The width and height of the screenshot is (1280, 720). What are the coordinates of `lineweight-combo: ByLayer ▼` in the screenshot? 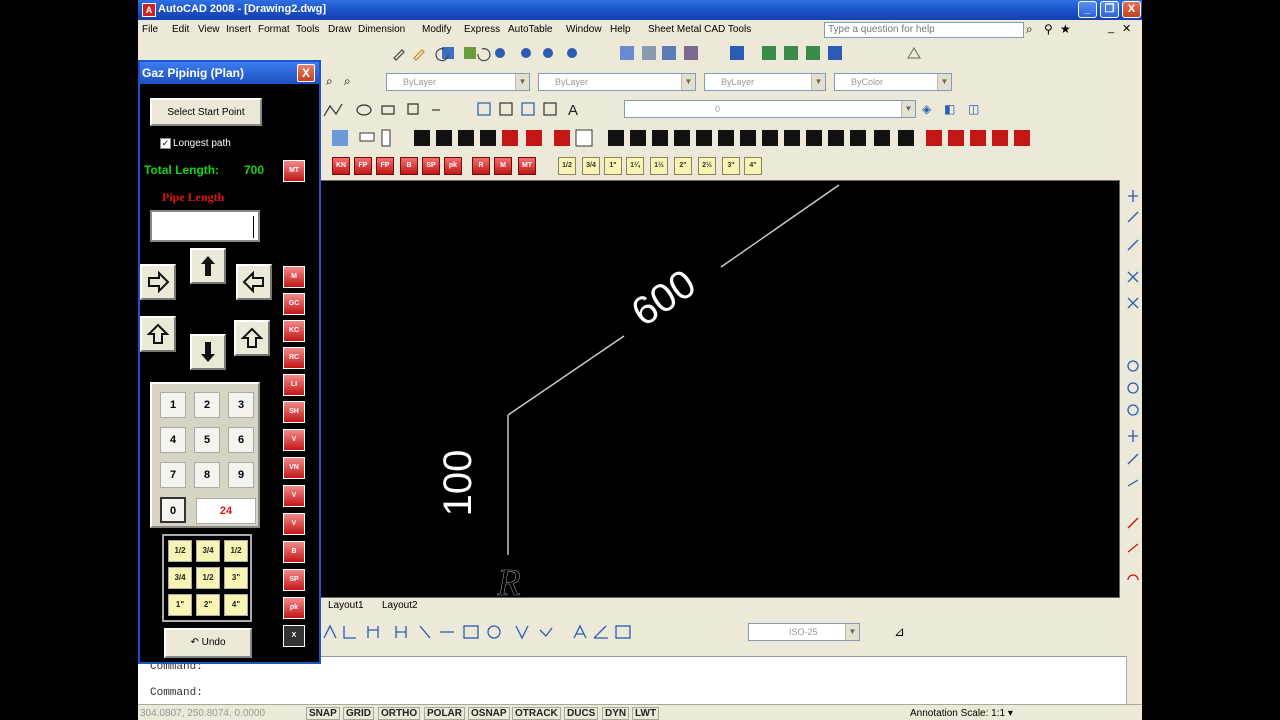 It's located at (765, 82).